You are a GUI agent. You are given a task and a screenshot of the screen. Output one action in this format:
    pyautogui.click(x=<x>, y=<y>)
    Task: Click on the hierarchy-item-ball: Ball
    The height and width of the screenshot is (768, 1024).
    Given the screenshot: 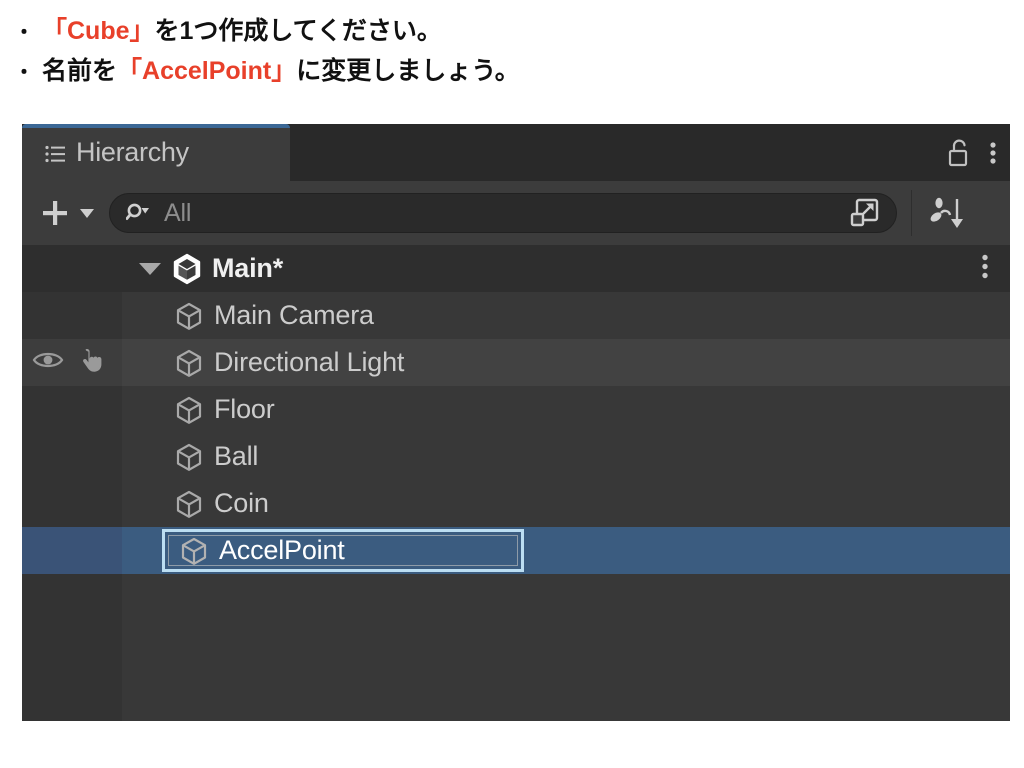 What is the action you would take?
    pyautogui.click(x=516, y=456)
    